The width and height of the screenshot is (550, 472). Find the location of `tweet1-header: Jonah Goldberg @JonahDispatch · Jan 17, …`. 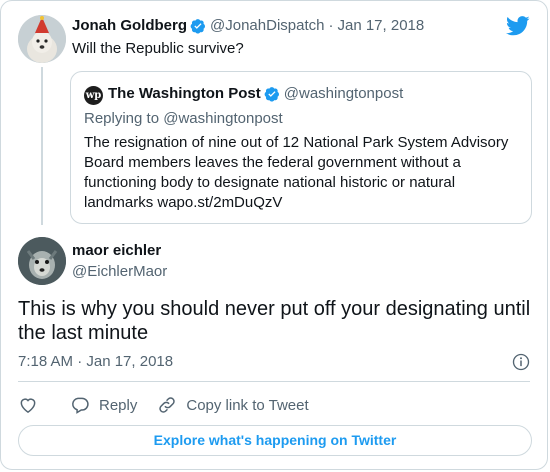

tweet1-header: Jonah Goldberg @JonahDispatch · Jan 17, … is located at coordinates (248, 25).